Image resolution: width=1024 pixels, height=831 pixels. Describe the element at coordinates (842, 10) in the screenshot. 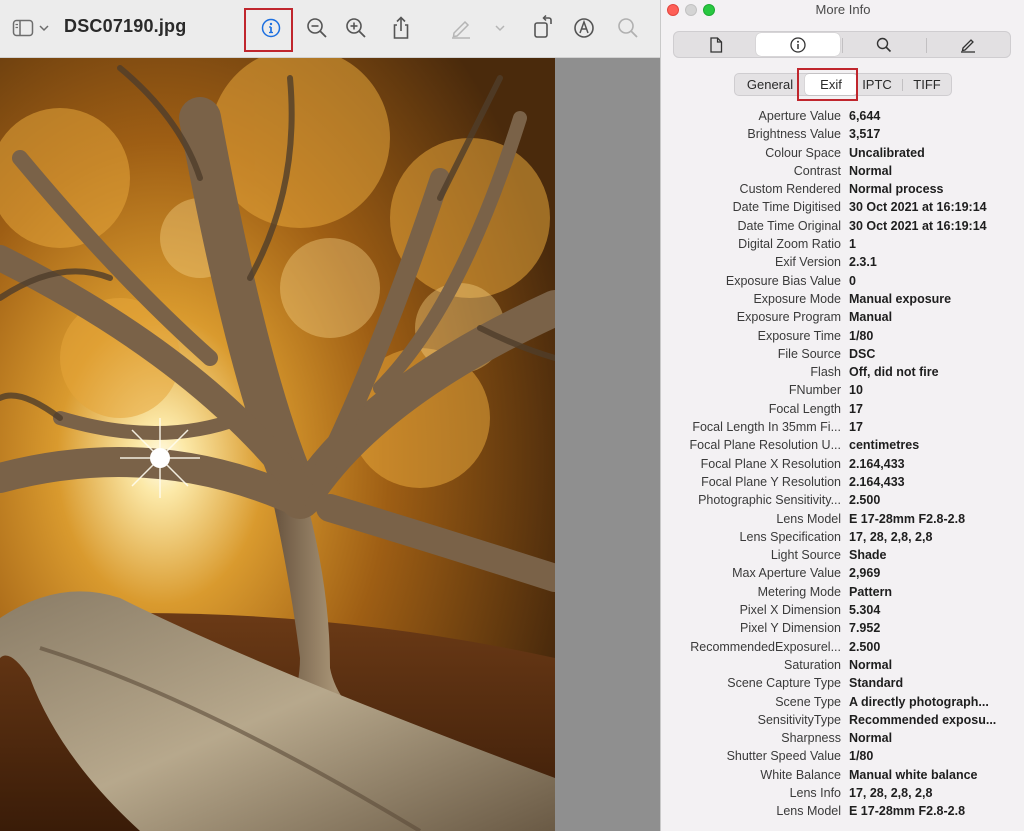

I see `info-titlebar: More Info` at that location.